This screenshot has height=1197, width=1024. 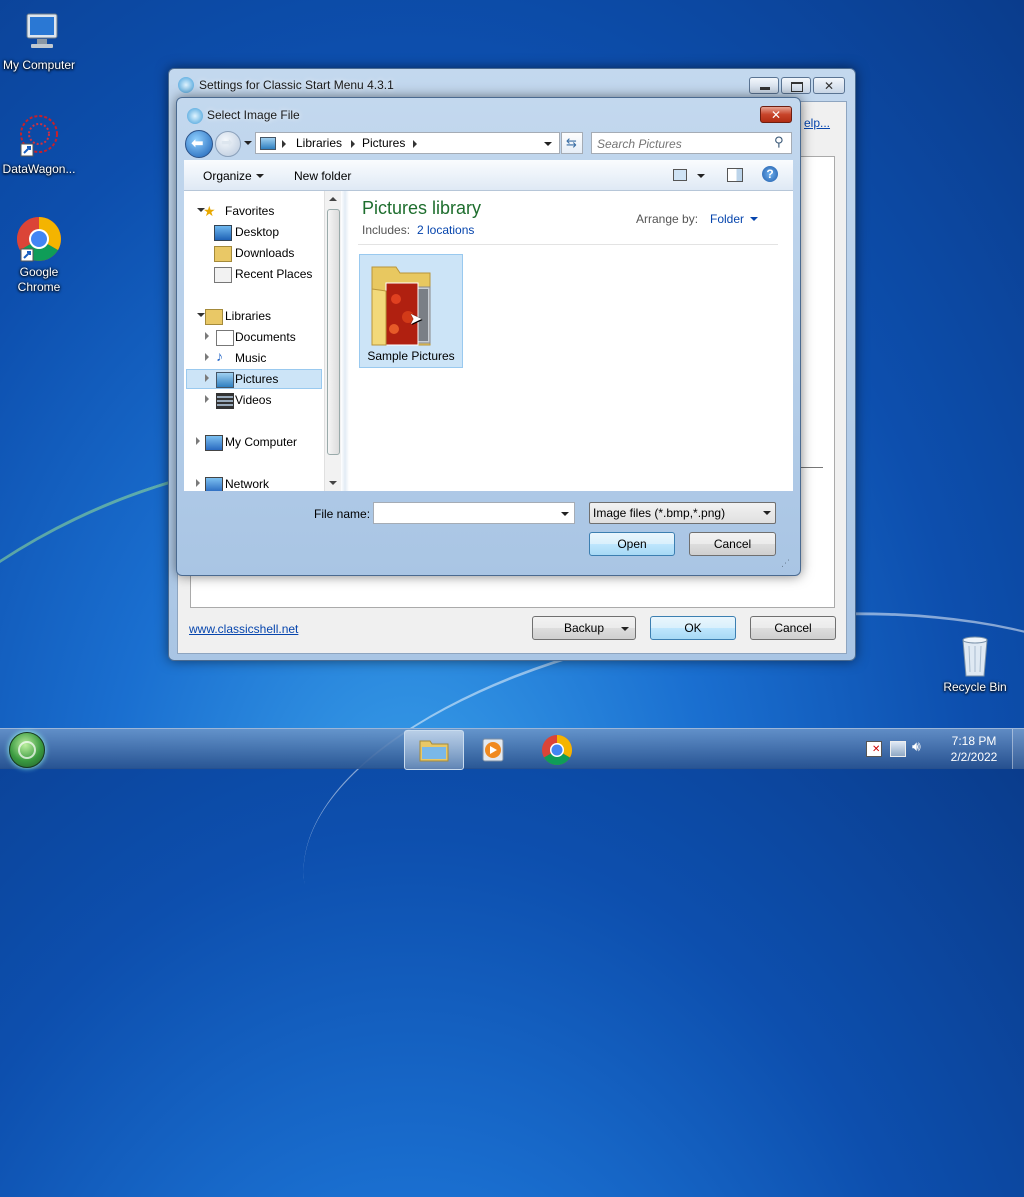 I want to click on settings-cancel-button: Cancel, so click(x=793, y=628).